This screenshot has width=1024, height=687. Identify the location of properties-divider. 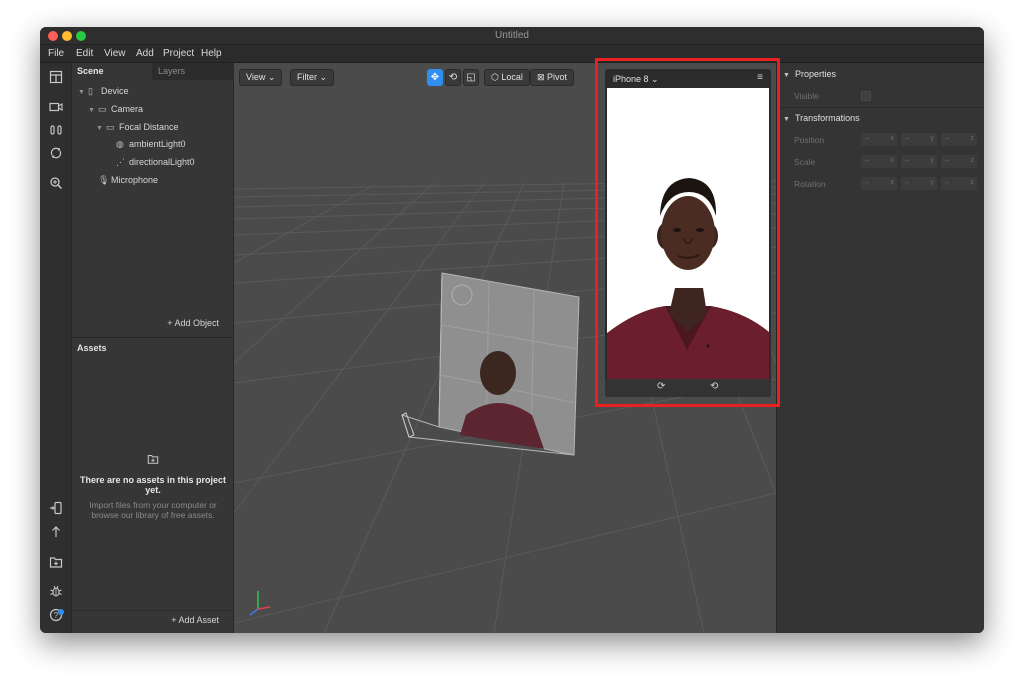
(880, 107).